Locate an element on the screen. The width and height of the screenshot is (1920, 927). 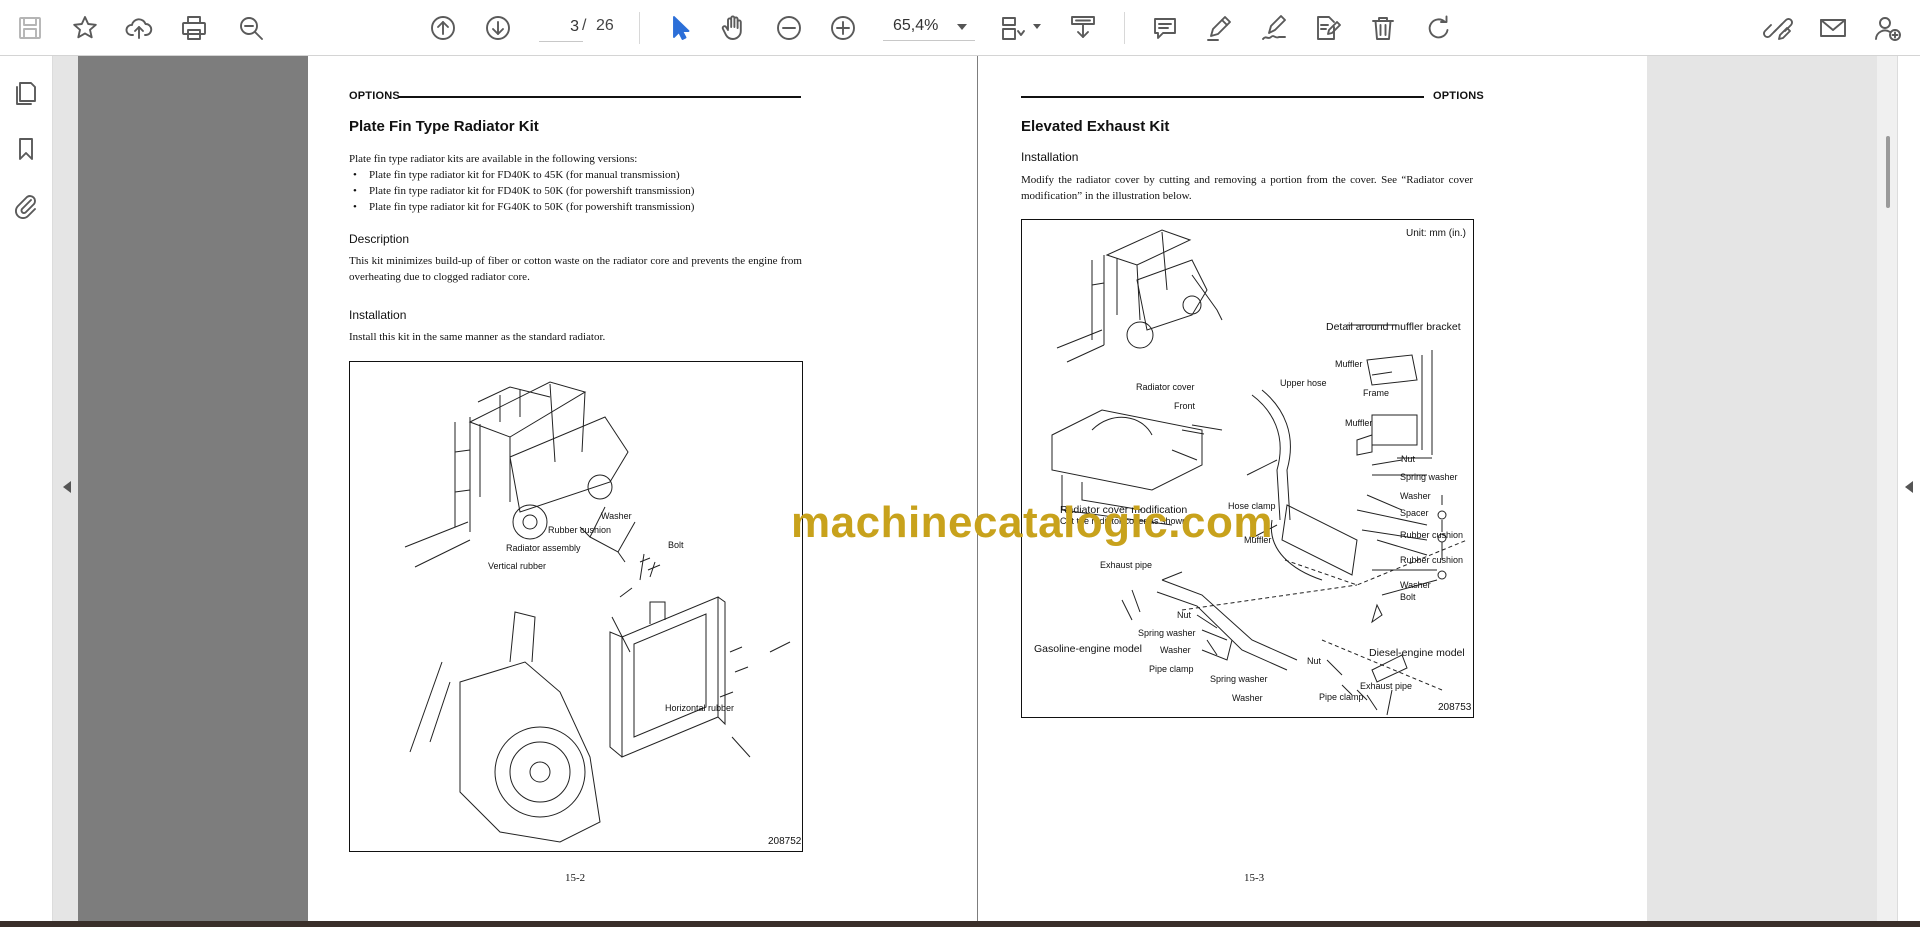
zoom-in-icon is located at coordinates (843, 28).